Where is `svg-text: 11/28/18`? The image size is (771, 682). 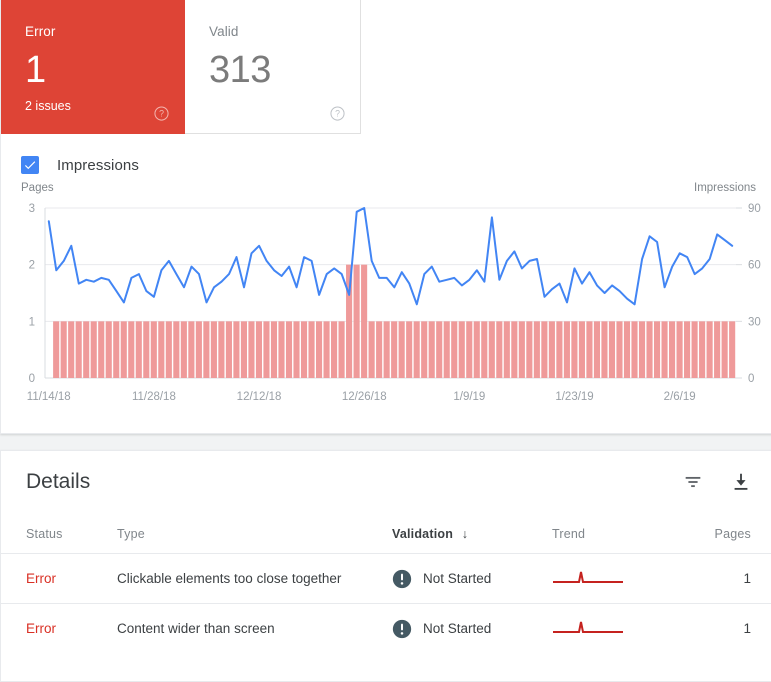
svg-text: 11/28/18 is located at coordinates (154, 397).